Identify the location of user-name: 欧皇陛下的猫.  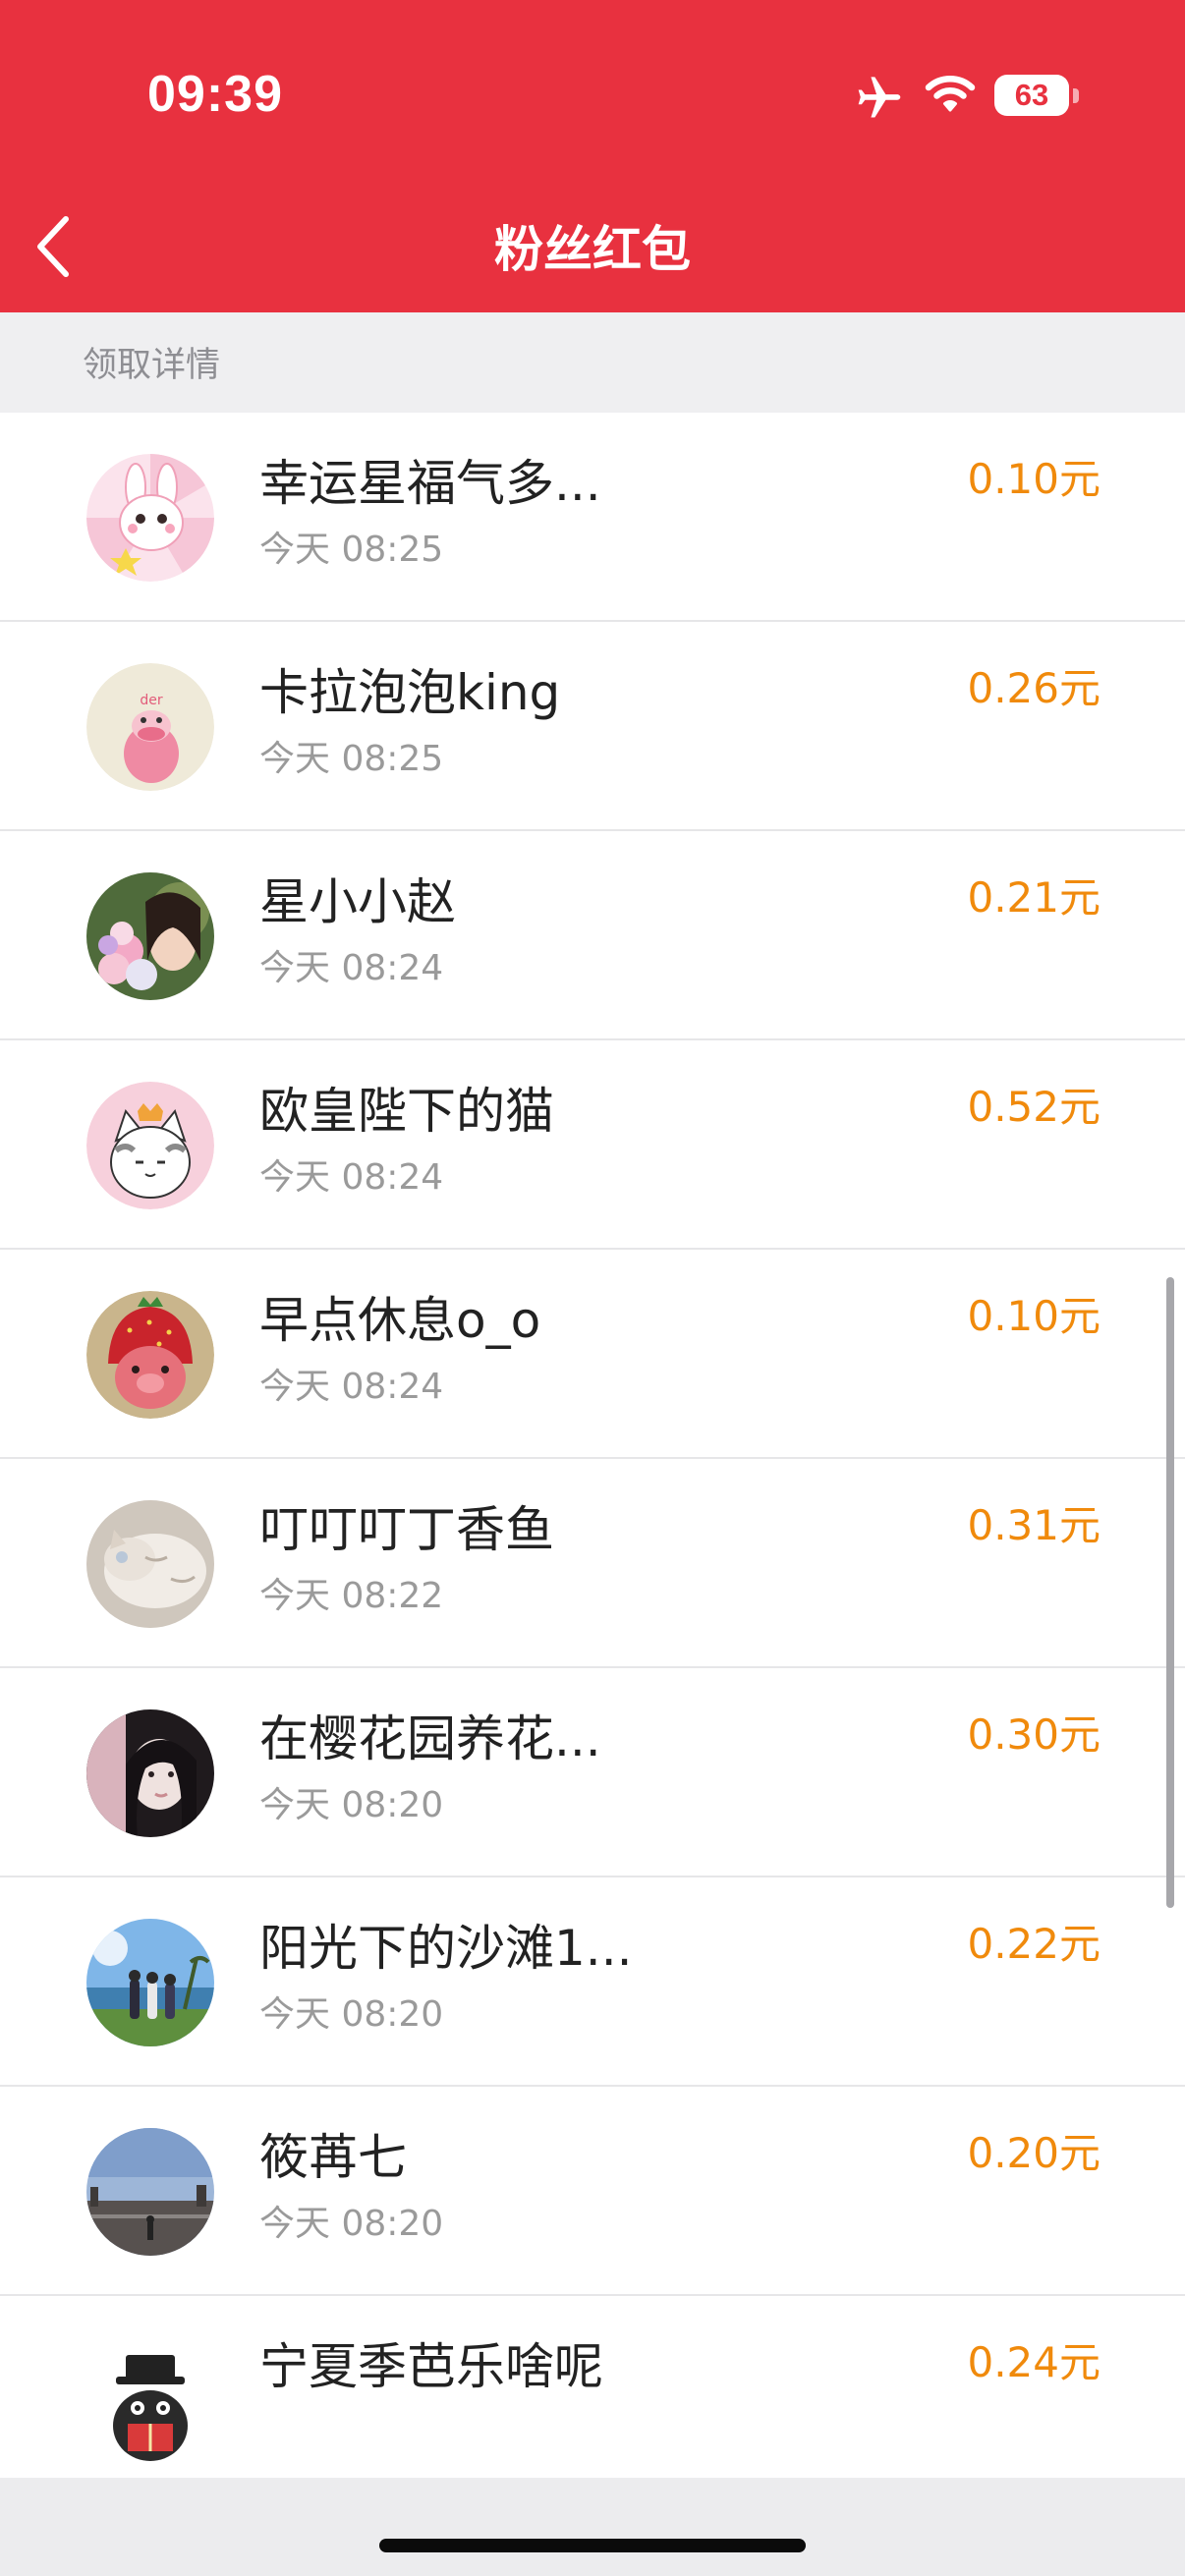
(407, 1111).